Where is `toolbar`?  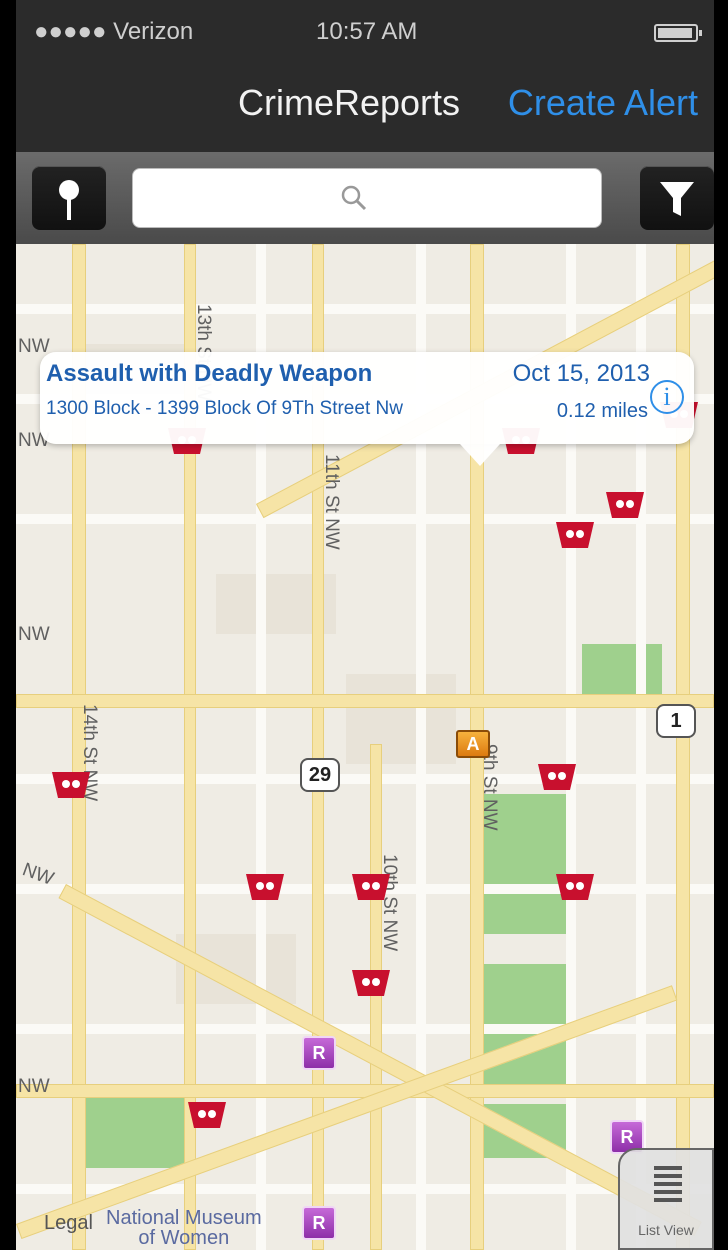 toolbar is located at coordinates (365, 198).